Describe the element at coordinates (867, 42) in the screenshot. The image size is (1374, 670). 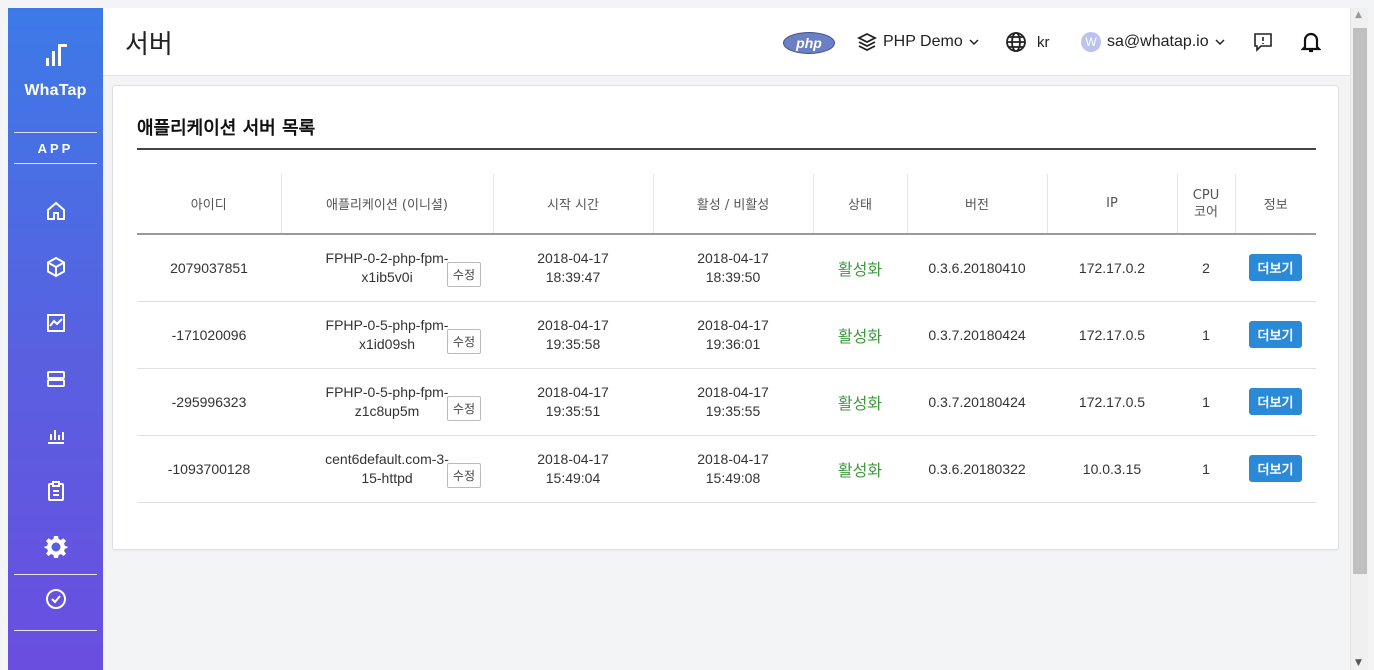
I see `layers-icon` at that location.